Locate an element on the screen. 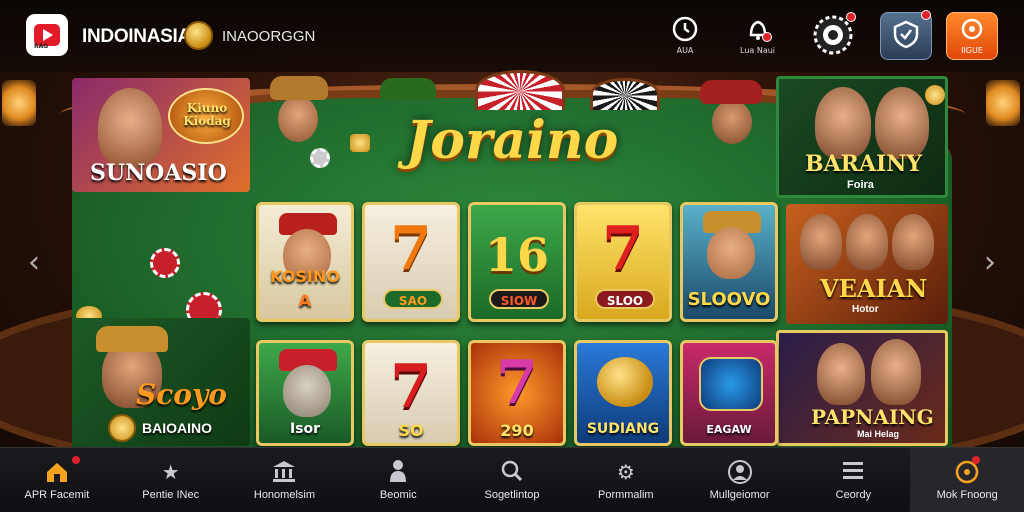 This screenshot has height=512, width=1024. bank-icon is located at coordinates (284, 472).